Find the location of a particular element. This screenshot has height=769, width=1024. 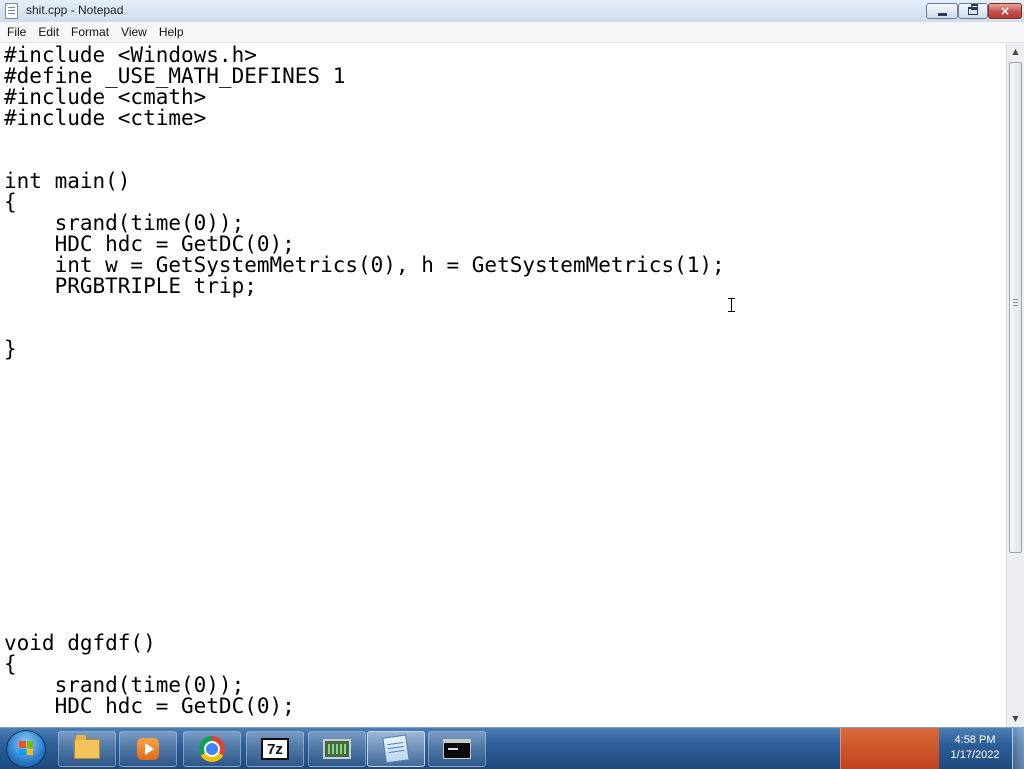

vertical-scrollbar: ▲ ▼ is located at coordinates (1015, 385).